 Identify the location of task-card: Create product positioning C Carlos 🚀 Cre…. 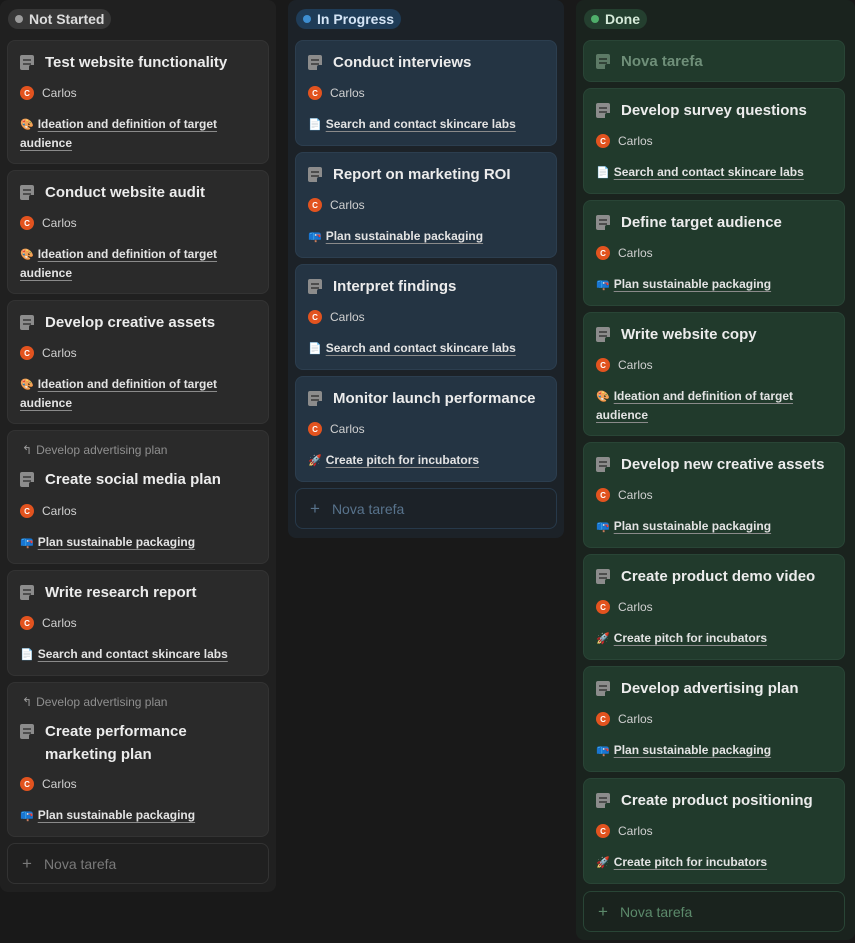
(714, 831).